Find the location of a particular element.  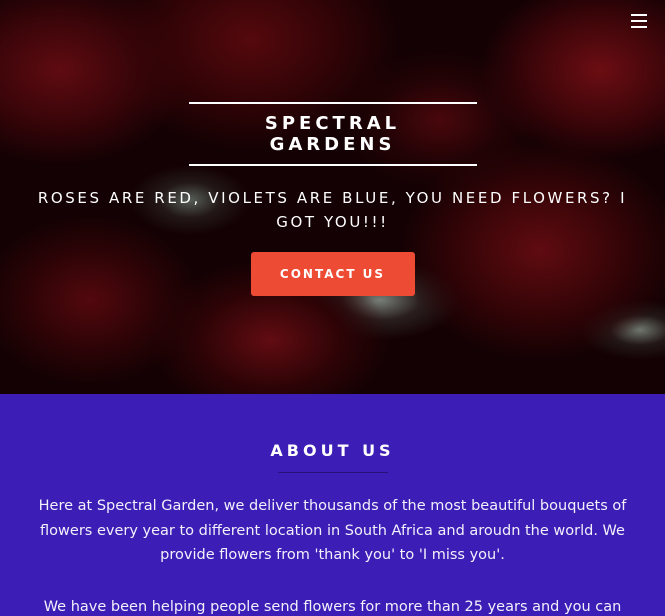

hamburger-menu-icon is located at coordinates (639, 21).